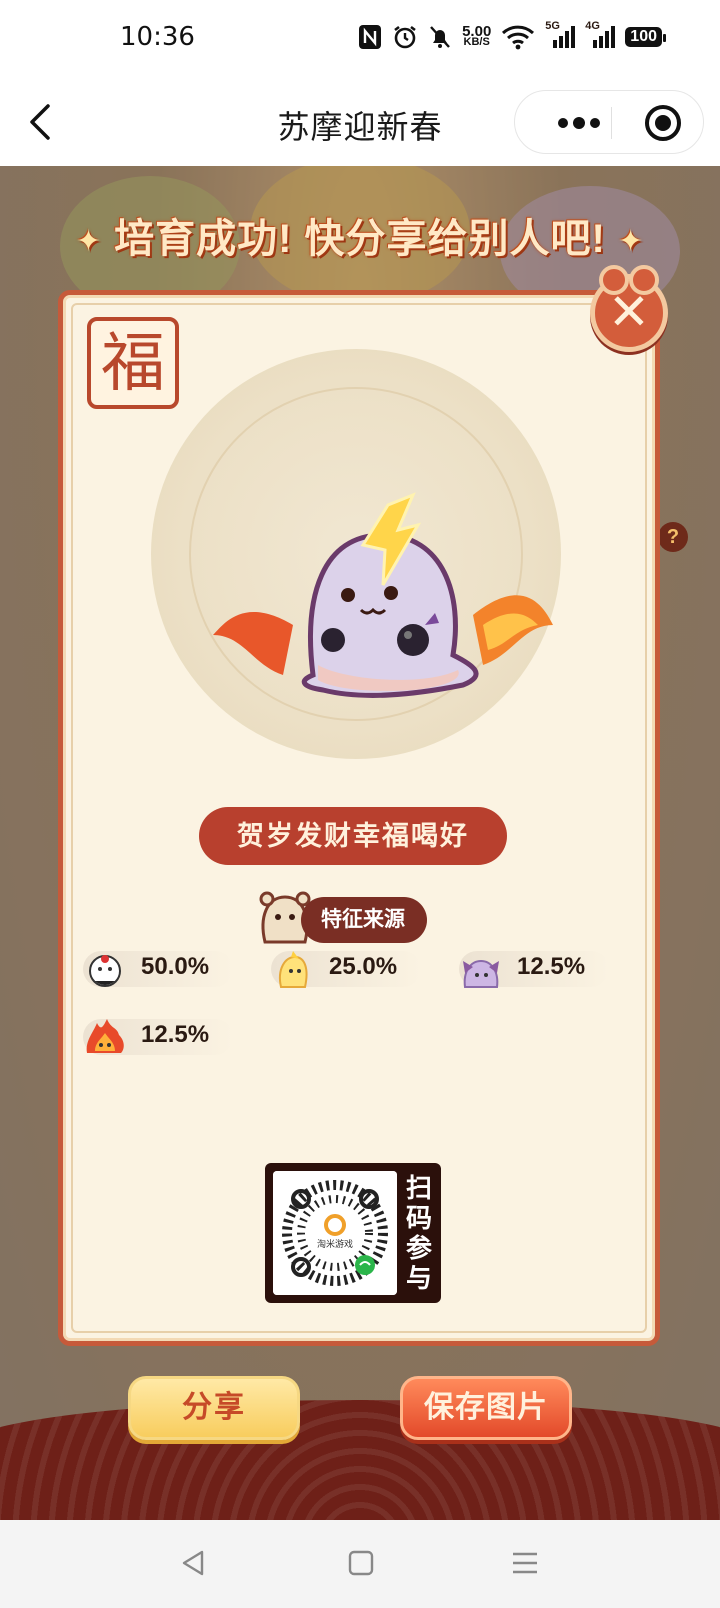 Image resolution: width=720 pixels, height=1608 pixels. What do you see at coordinates (363, 966) in the screenshot?
I see `trait-percent: 25.0%` at bounding box center [363, 966].